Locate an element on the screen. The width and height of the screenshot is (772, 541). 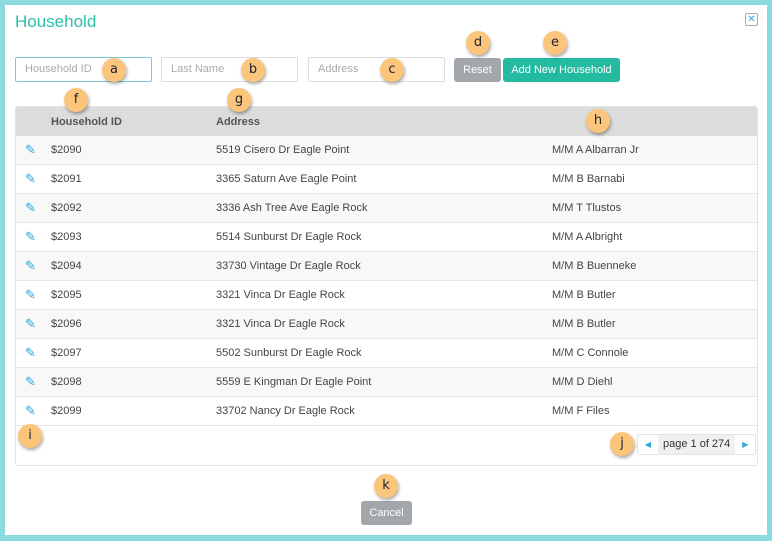
name-cell: M/M D Diehl is located at coordinates (582, 382).